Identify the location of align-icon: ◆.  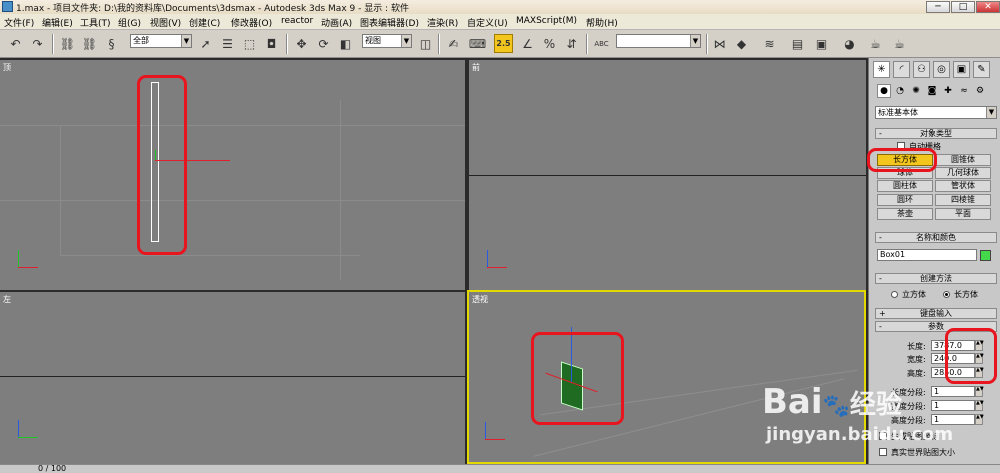
(741, 43).